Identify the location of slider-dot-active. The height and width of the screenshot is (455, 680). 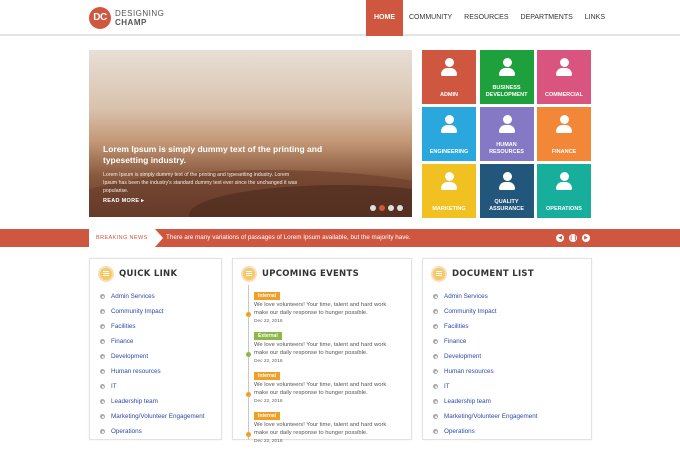
(382, 208).